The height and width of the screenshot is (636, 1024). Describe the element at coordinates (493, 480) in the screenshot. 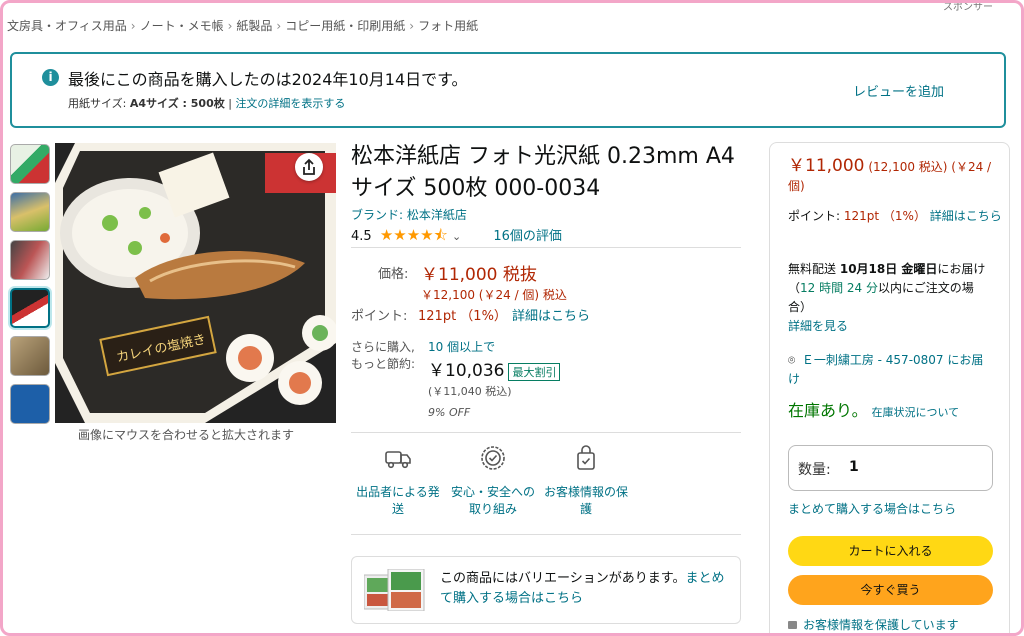

I see `feature-safety: 安心・安全への取り組み` at that location.